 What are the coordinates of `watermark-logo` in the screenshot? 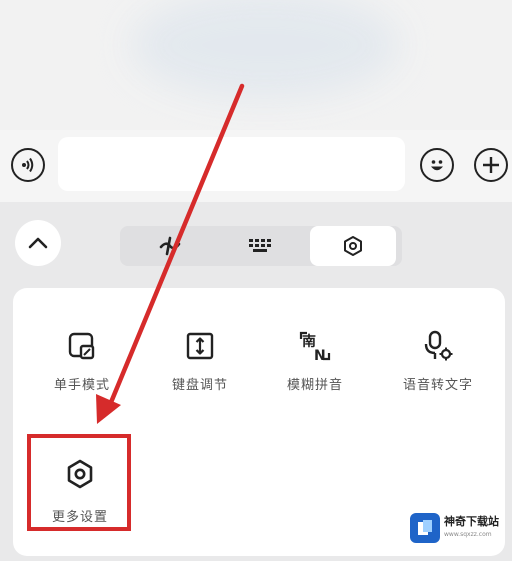 It's located at (425, 528).